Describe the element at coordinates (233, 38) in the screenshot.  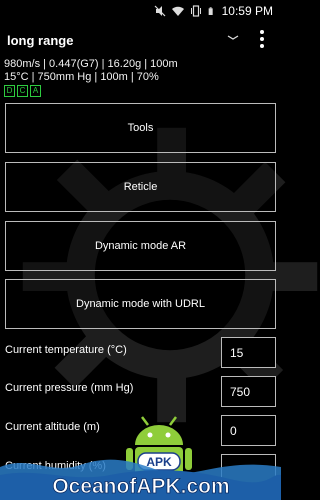
I see `chevron-down-icon` at that location.